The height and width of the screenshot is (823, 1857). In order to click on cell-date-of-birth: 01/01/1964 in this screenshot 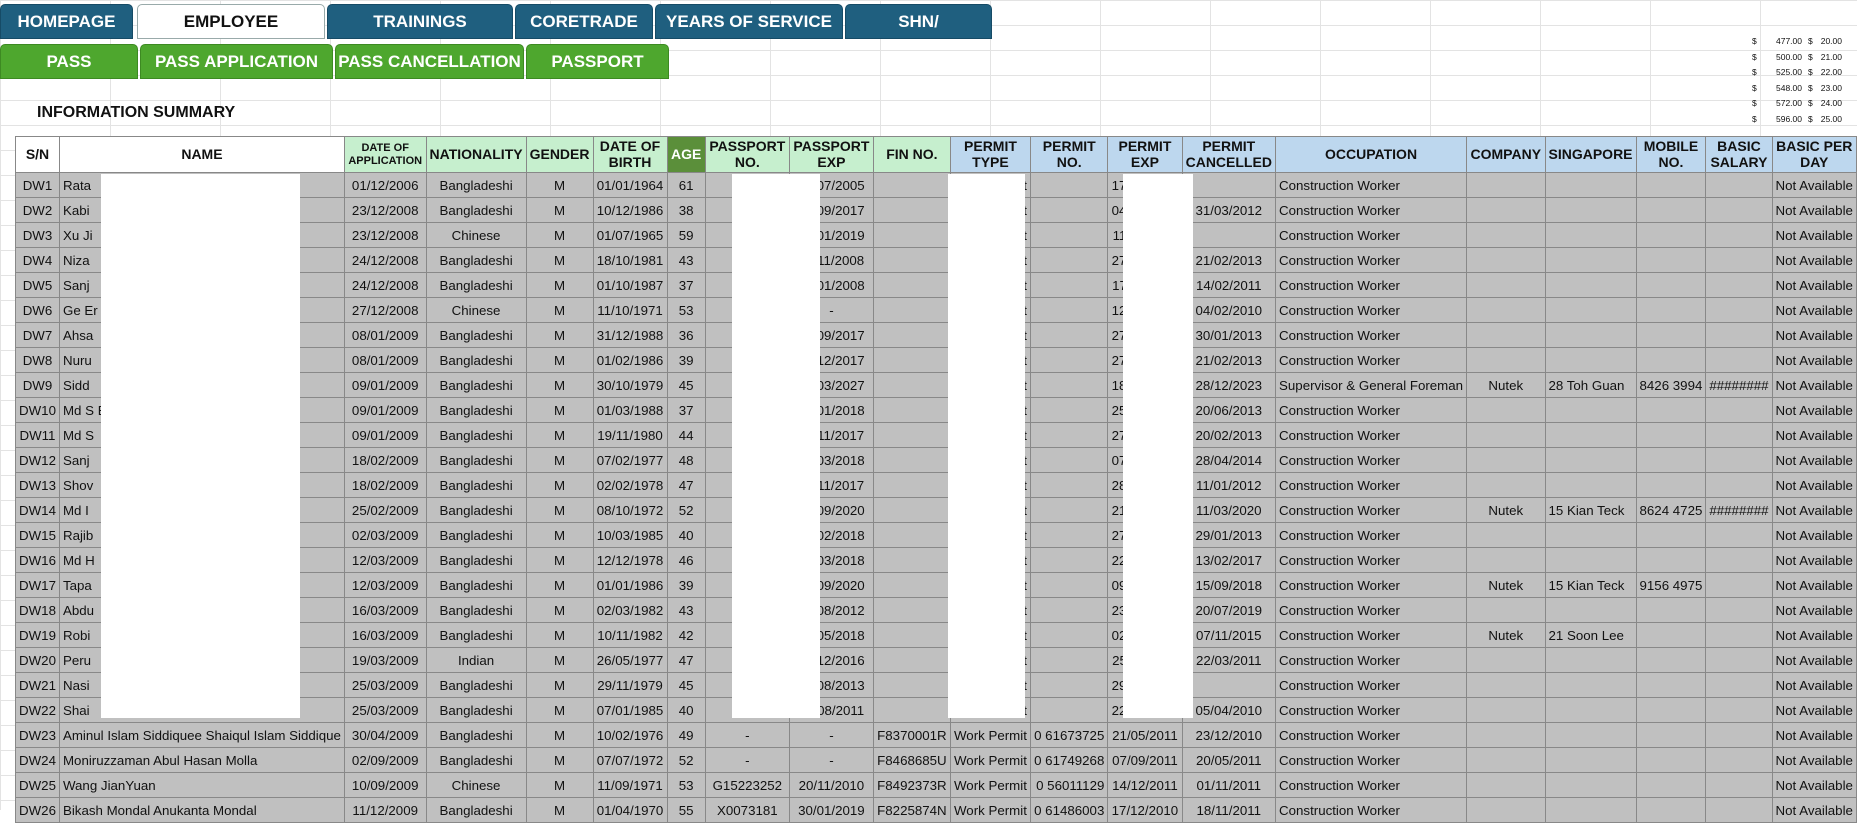, I will do `click(630, 185)`.